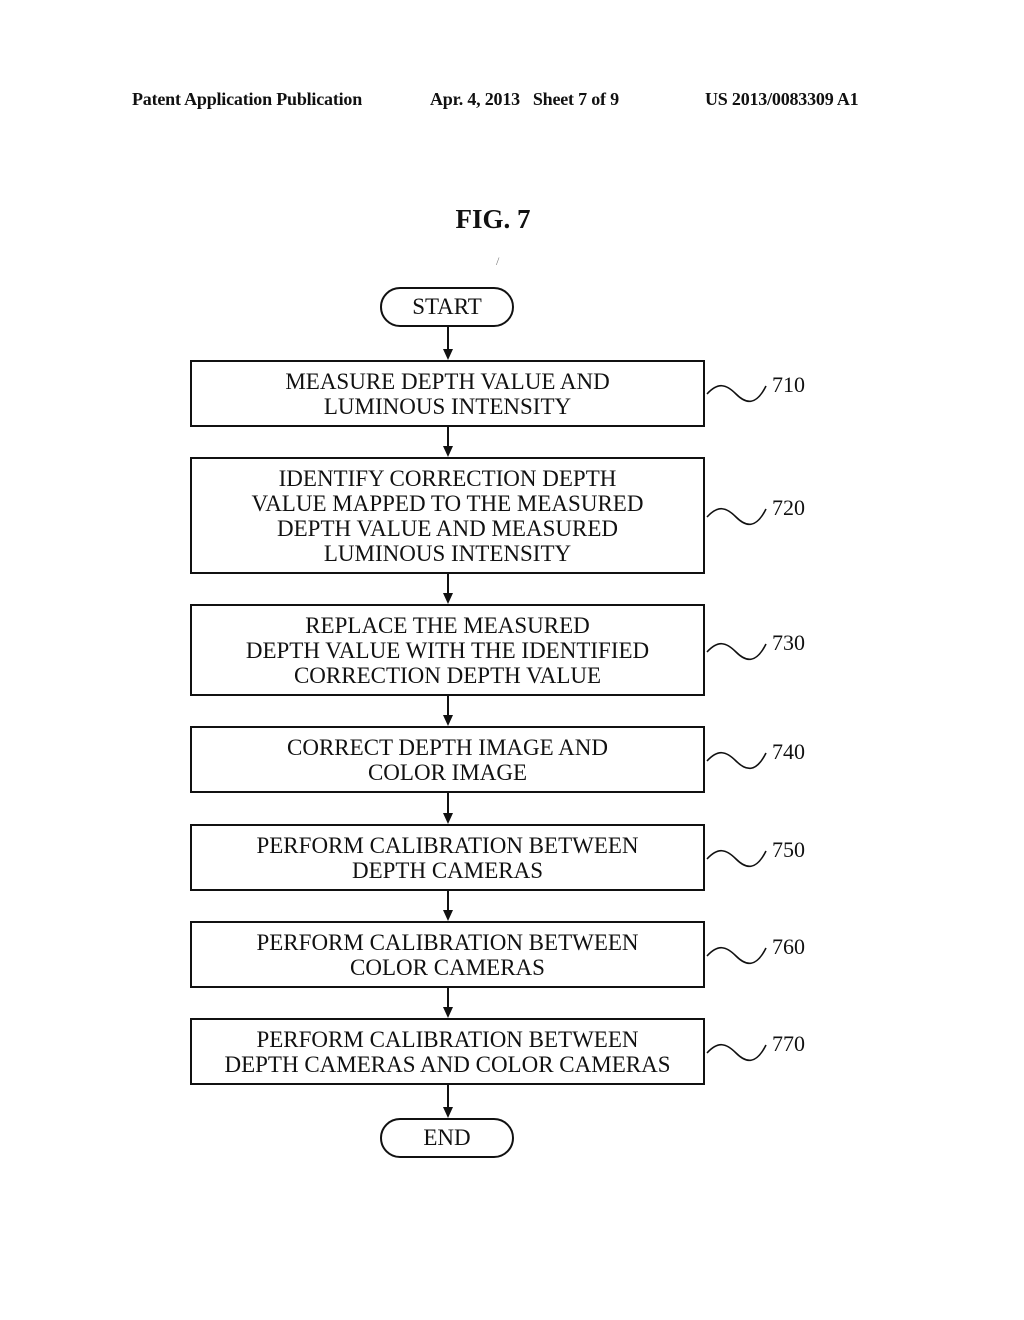  Describe the element at coordinates (788, 642) in the screenshot. I see `reference-number: 730` at that location.